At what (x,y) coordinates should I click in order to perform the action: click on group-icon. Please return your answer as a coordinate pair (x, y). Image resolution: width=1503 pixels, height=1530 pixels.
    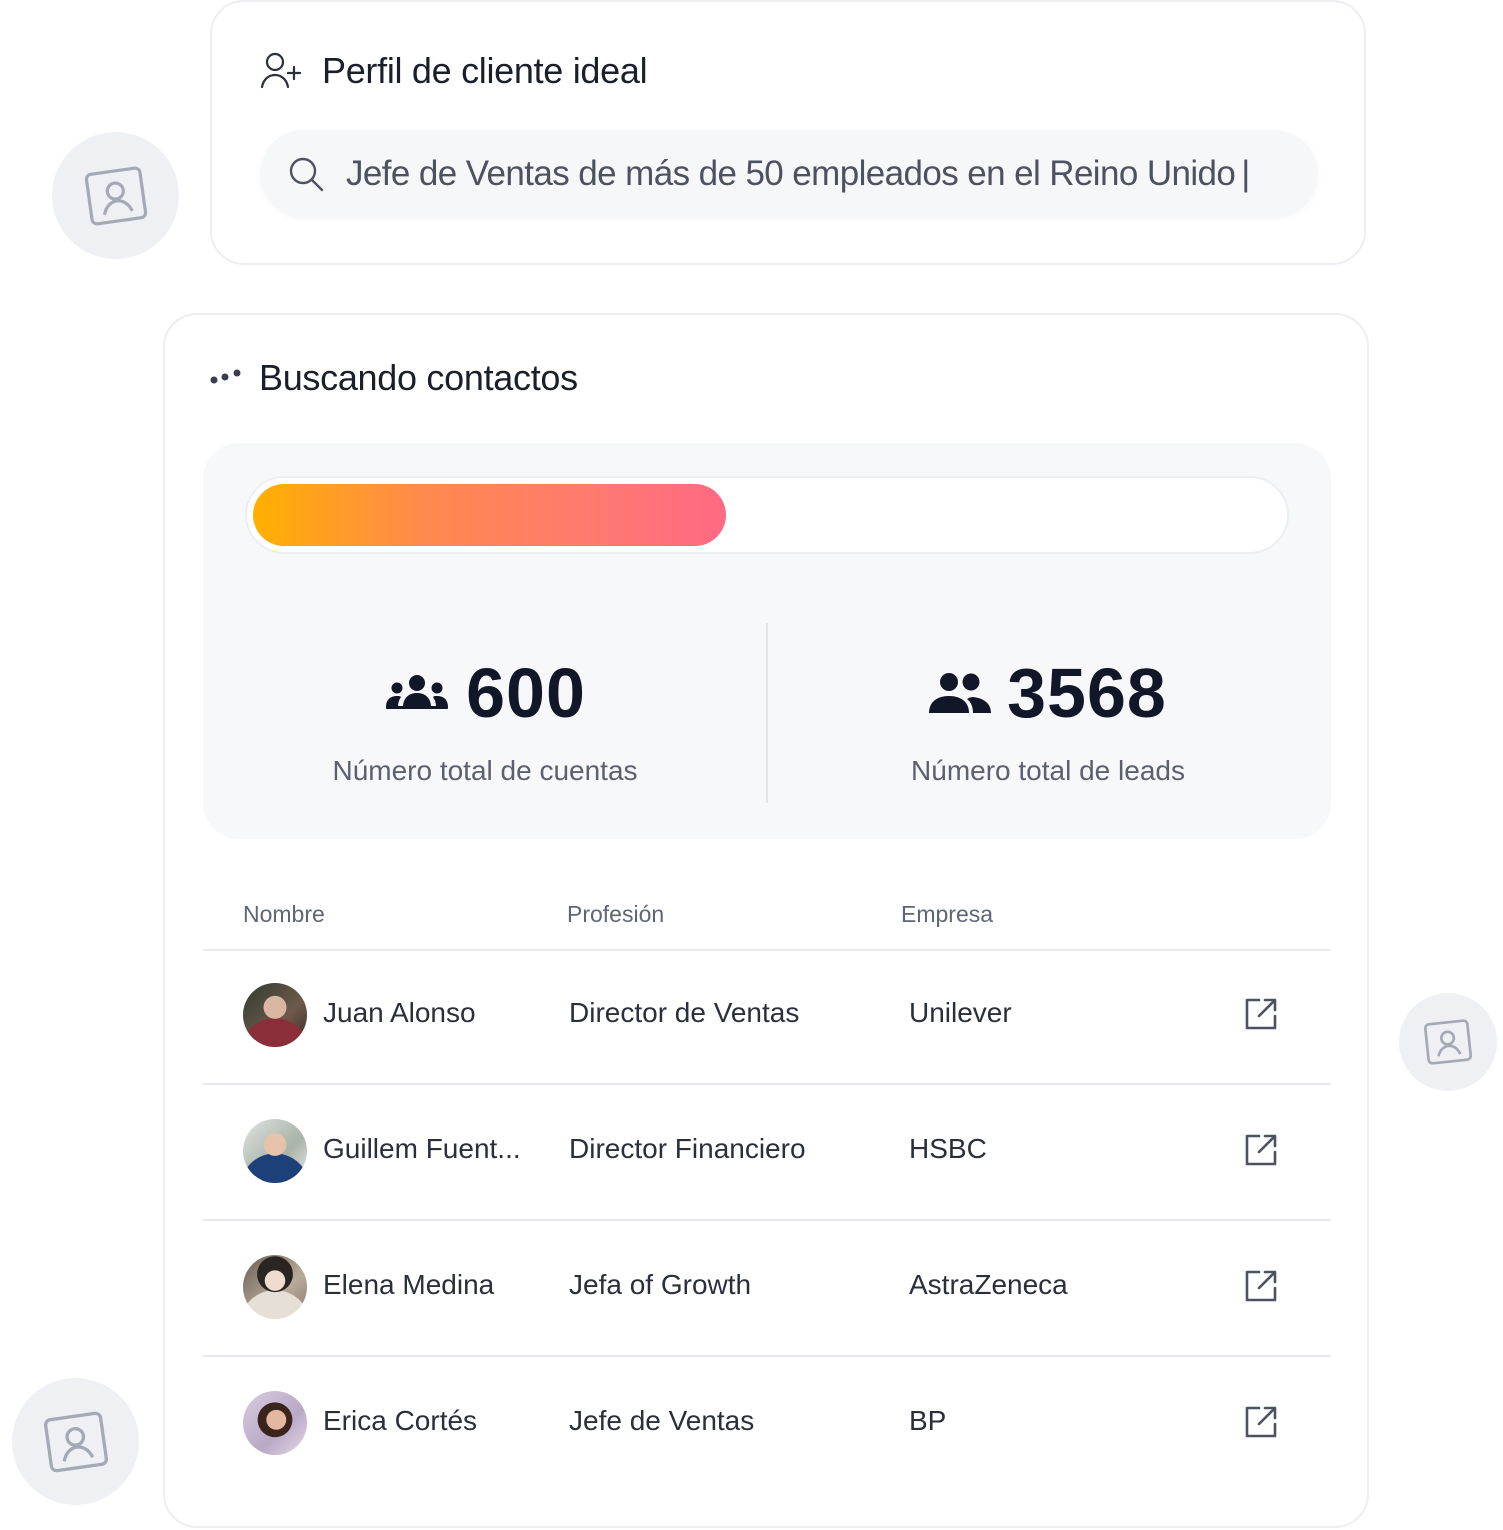
    Looking at the image, I should click on (417, 692).